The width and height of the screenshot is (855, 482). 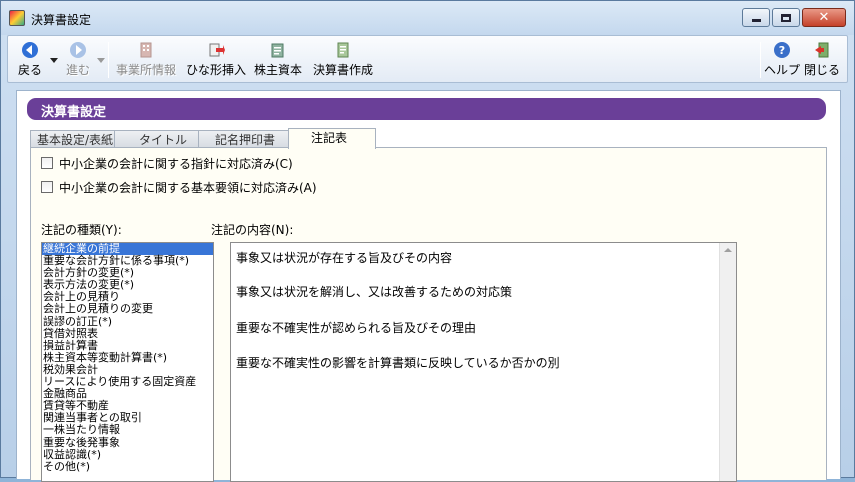 I want to click on tab-signature-seal: 記名押印書, so click(x=244, y=139).